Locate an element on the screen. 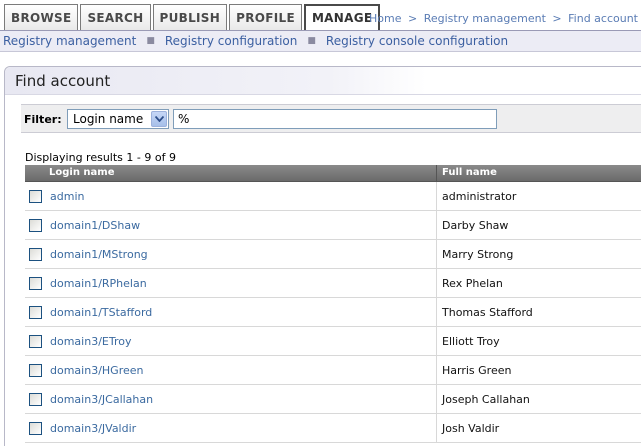 The image size is (641, 446). login-name-link: domain1/RPhelan is located at coordinates (241, 283).